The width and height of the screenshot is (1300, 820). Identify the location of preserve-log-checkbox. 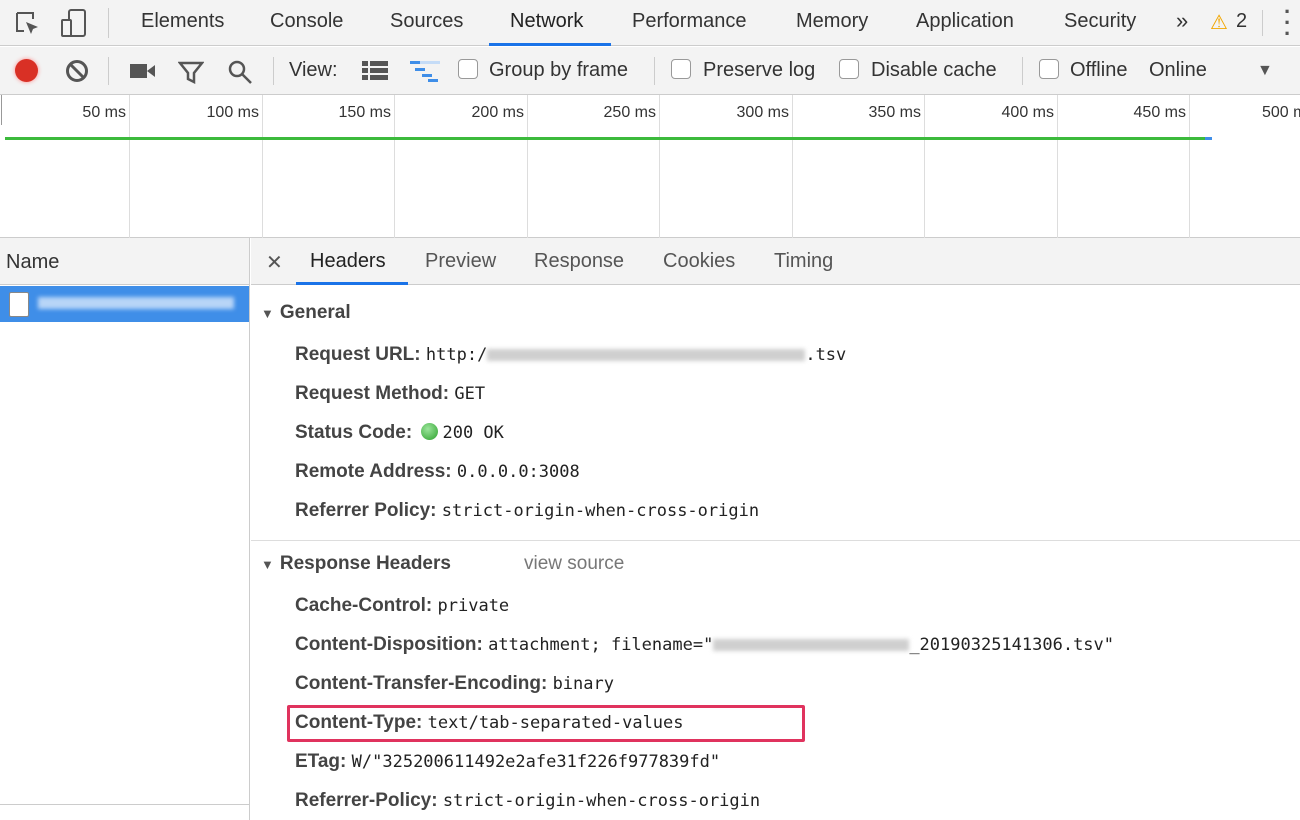
(681, 69).